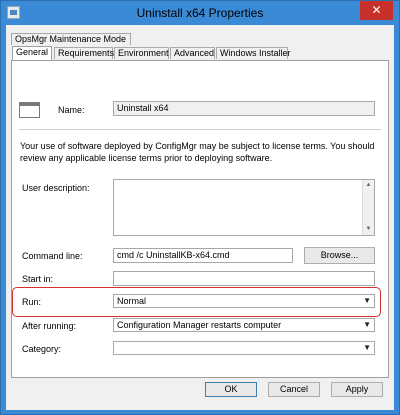 The height and width of the screenshot is (415, 400). I want to click on scroll-down-icon: ▼, so click(368, 229).